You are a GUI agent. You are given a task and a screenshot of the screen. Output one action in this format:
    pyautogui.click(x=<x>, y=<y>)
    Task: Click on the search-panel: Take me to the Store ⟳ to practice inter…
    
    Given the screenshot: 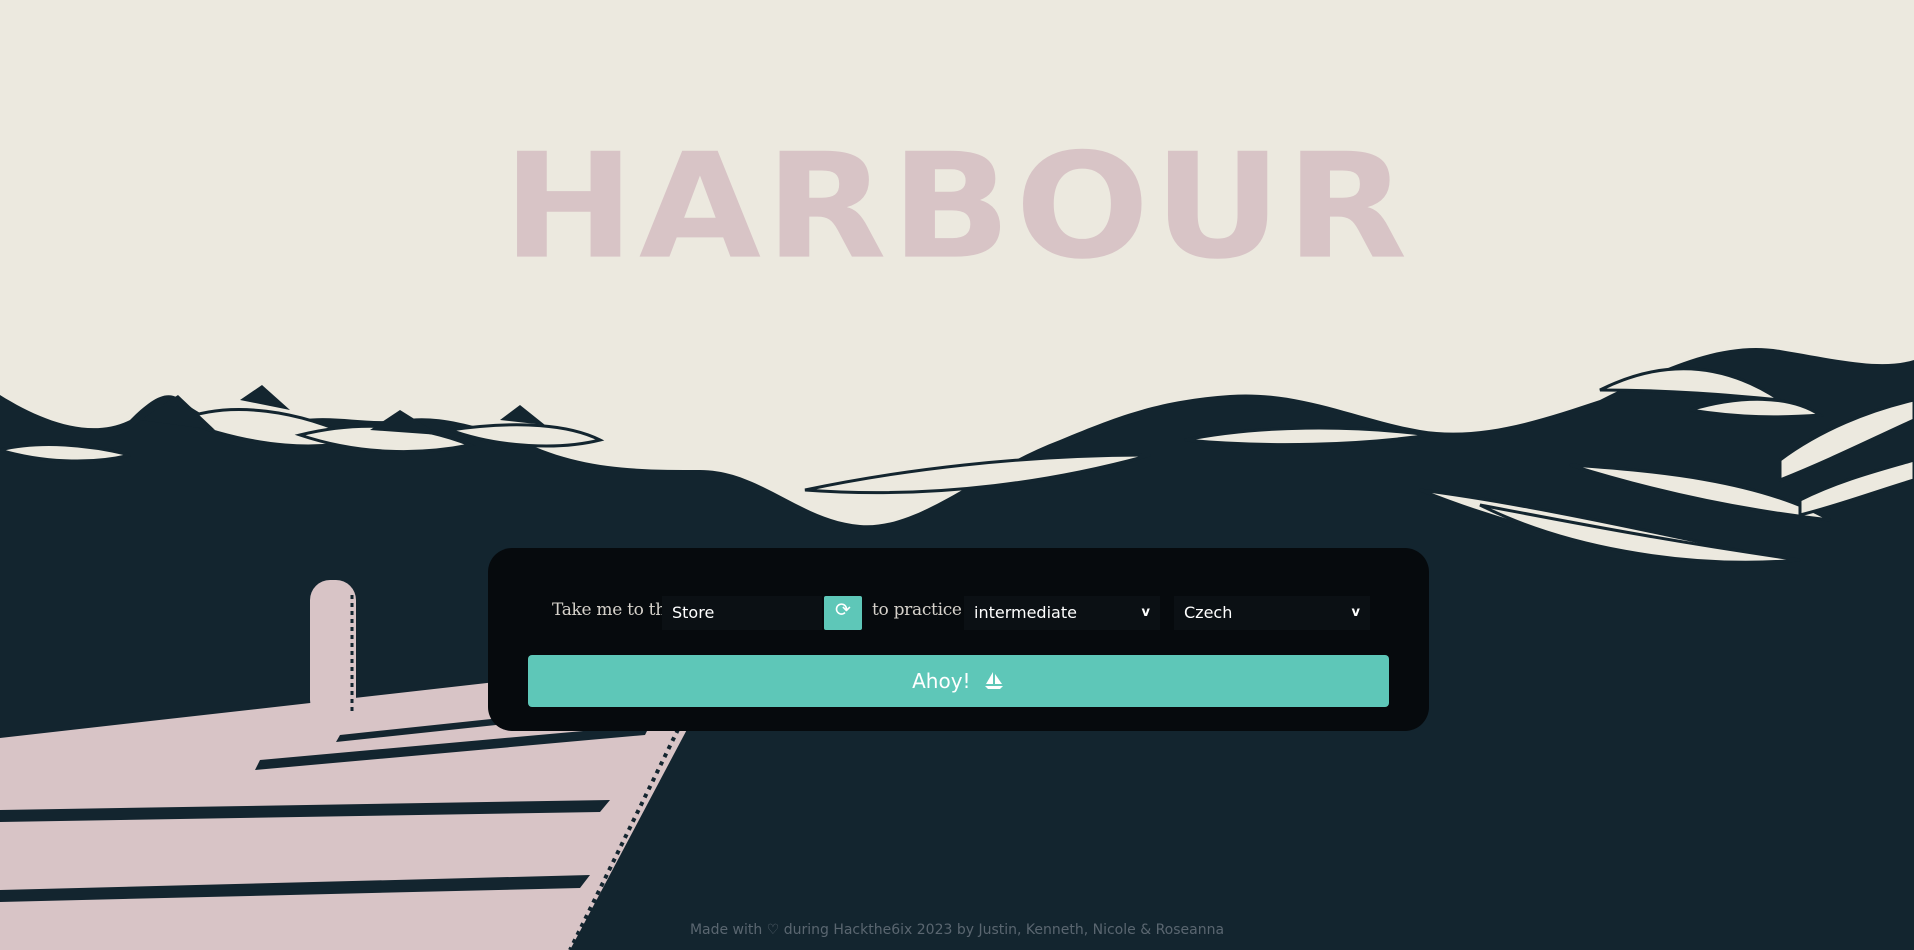 What is the action you would take?
    pyautogui.click(x=958, y=639)
    